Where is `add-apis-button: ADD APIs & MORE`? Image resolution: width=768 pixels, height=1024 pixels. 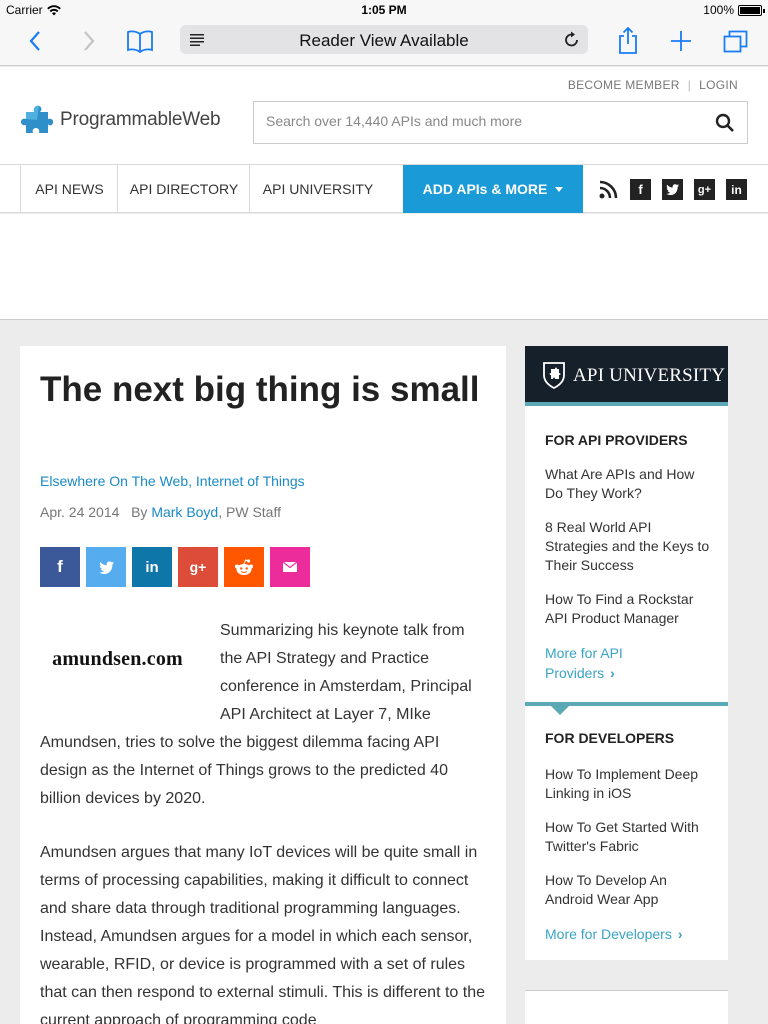
add-apis-button: ADD APIs & MORE is located at coordinates (493, 189).